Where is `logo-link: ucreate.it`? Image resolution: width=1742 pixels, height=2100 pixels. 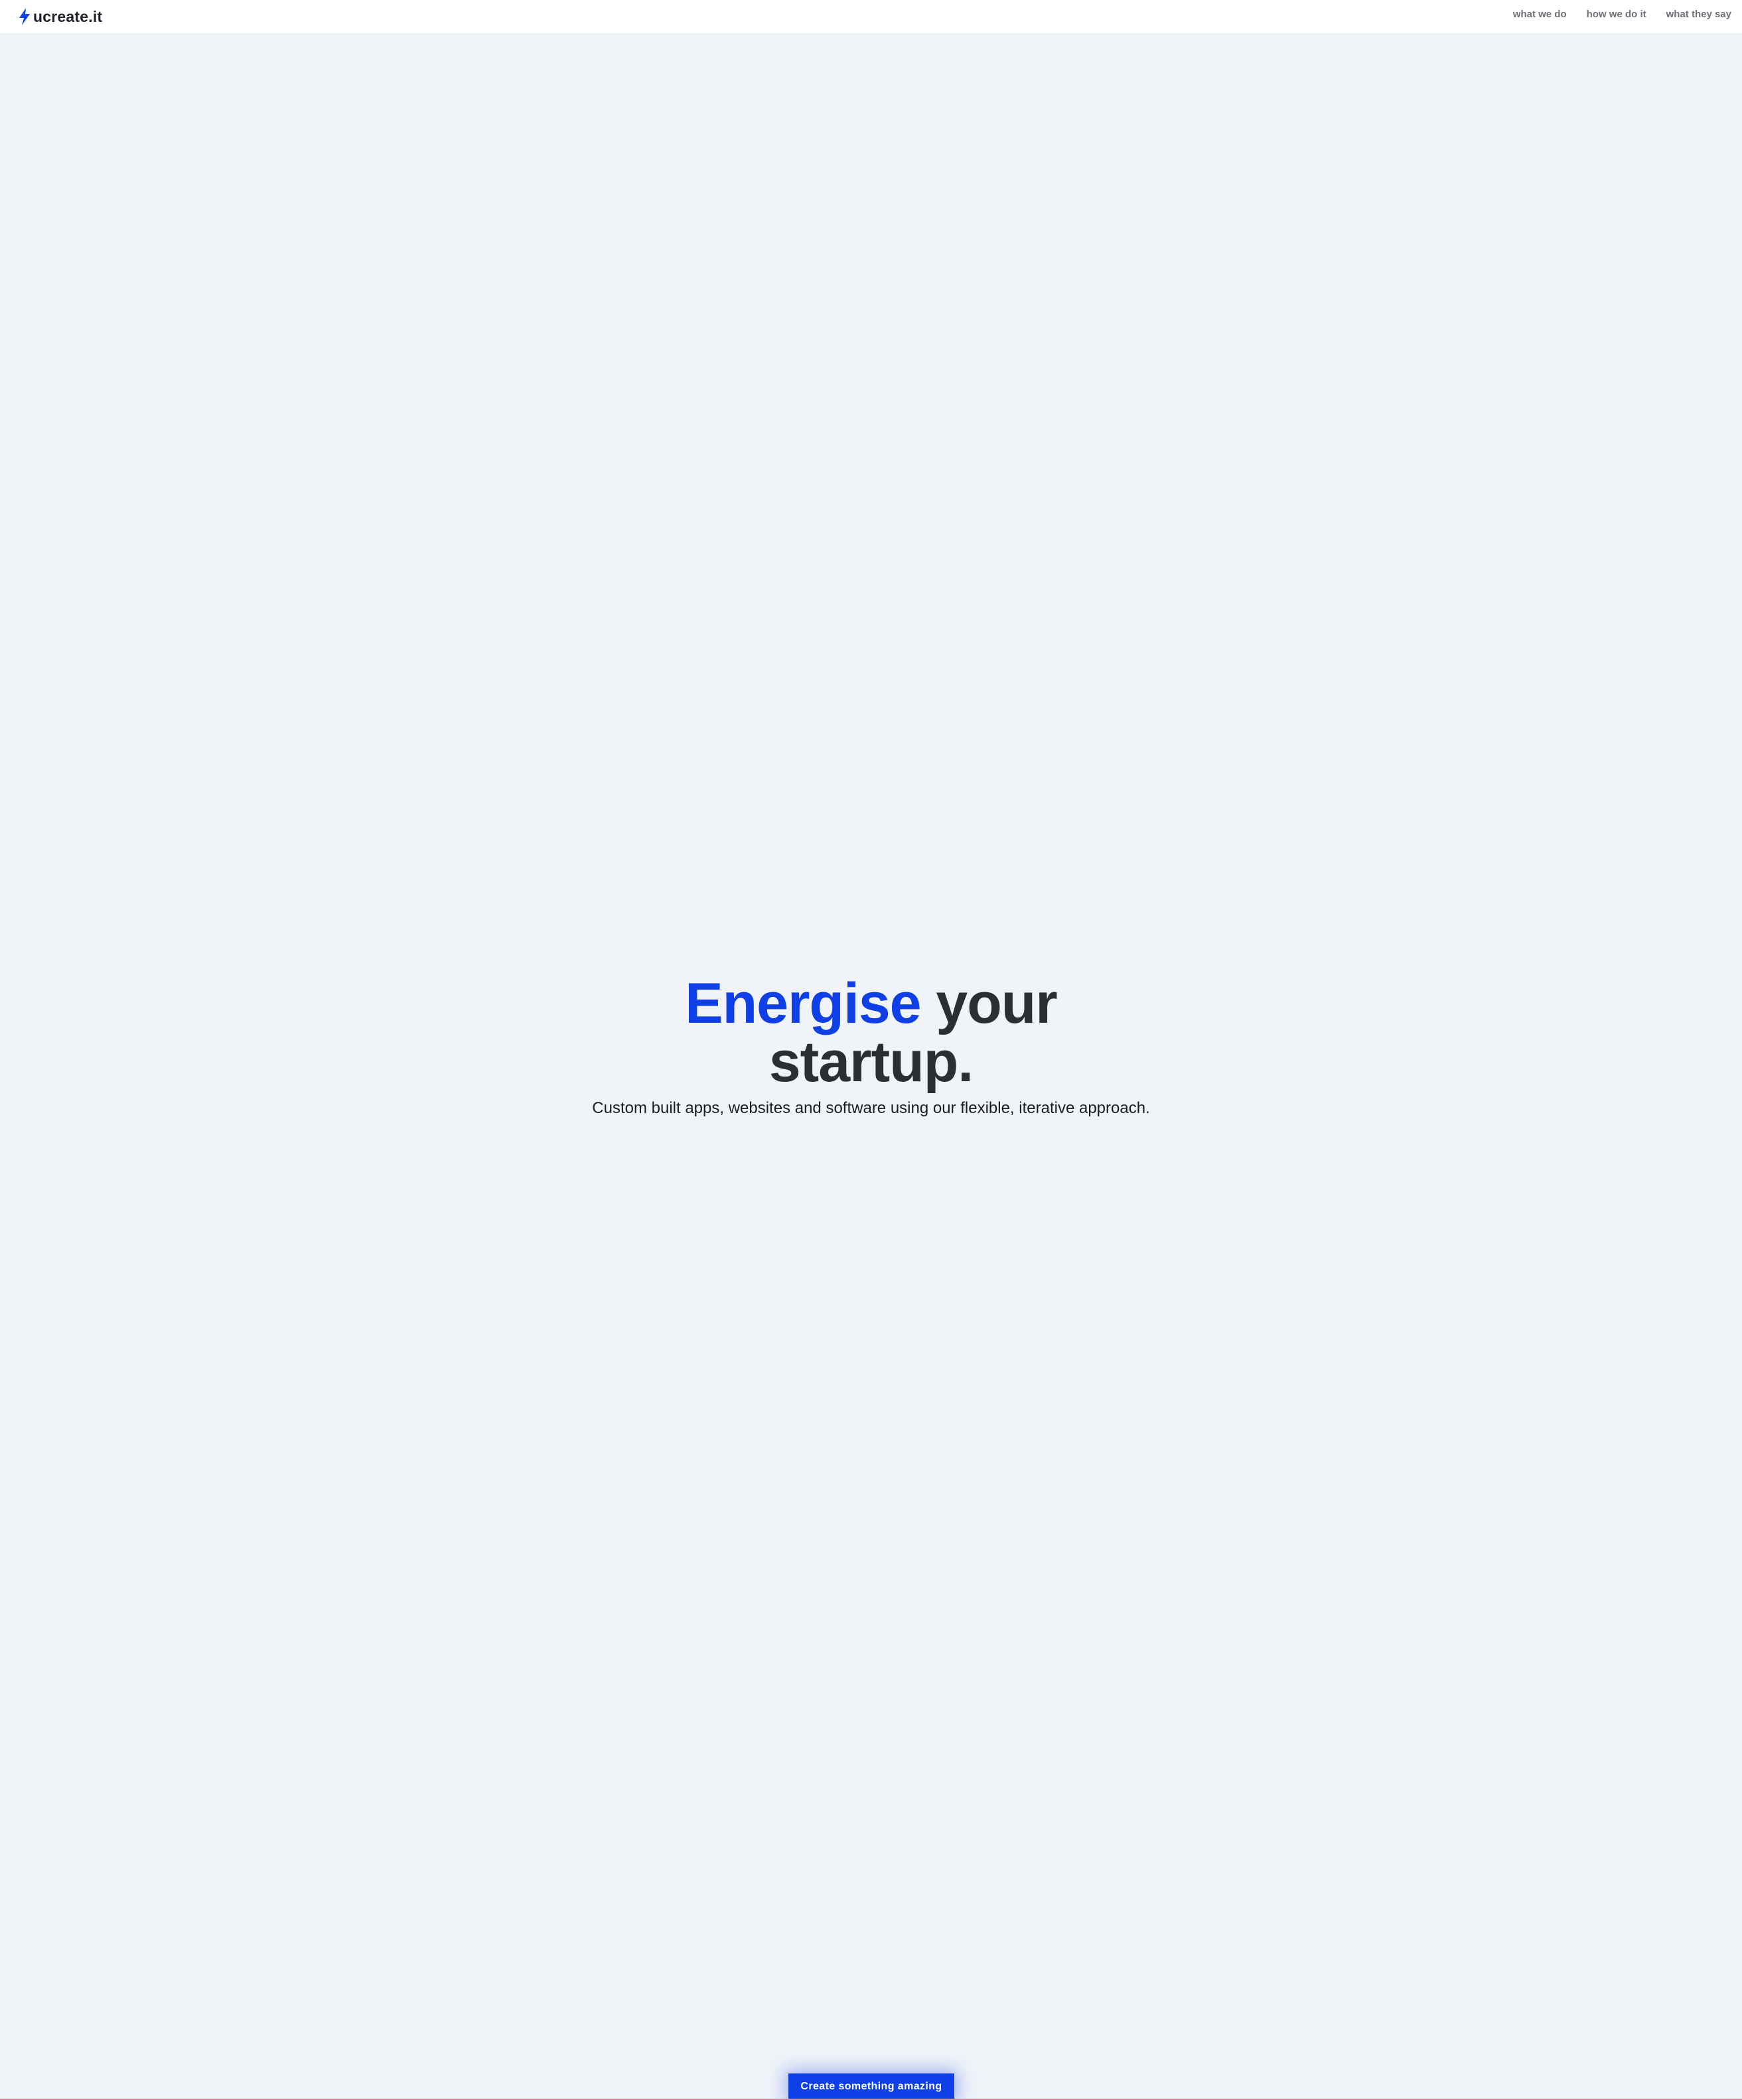
logo-link: ucreate.it is located at coordinates (61, 16).